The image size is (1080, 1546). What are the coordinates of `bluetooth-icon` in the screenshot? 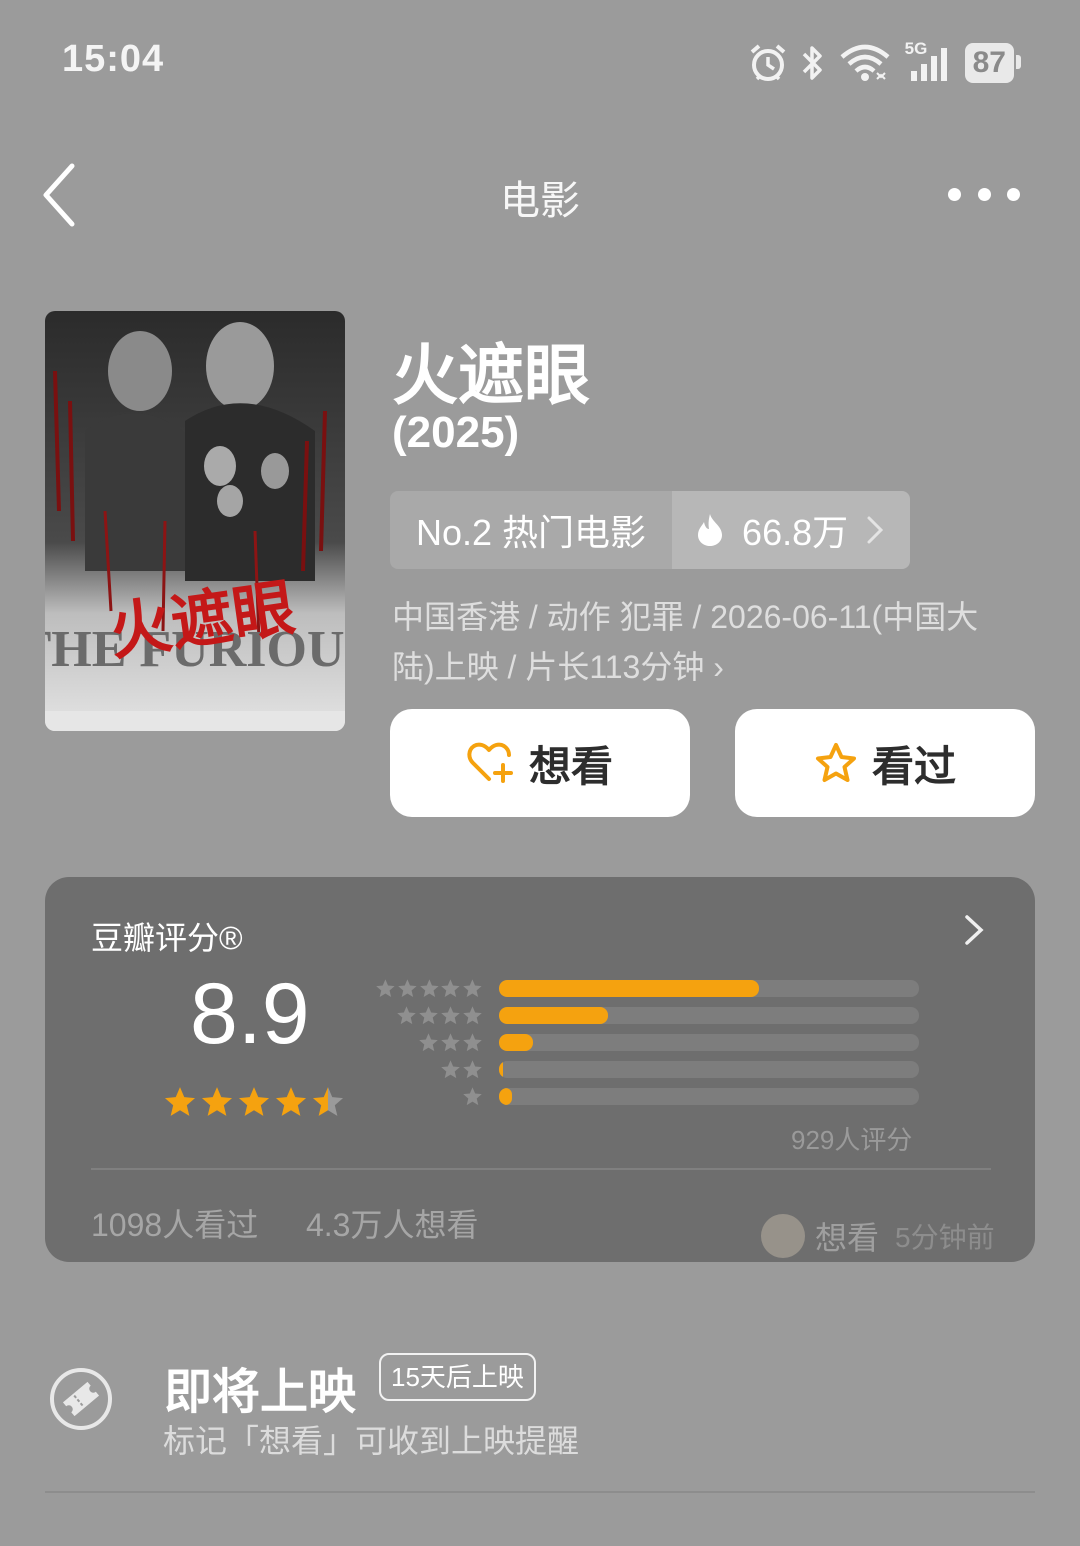 It's located at (812, 63).